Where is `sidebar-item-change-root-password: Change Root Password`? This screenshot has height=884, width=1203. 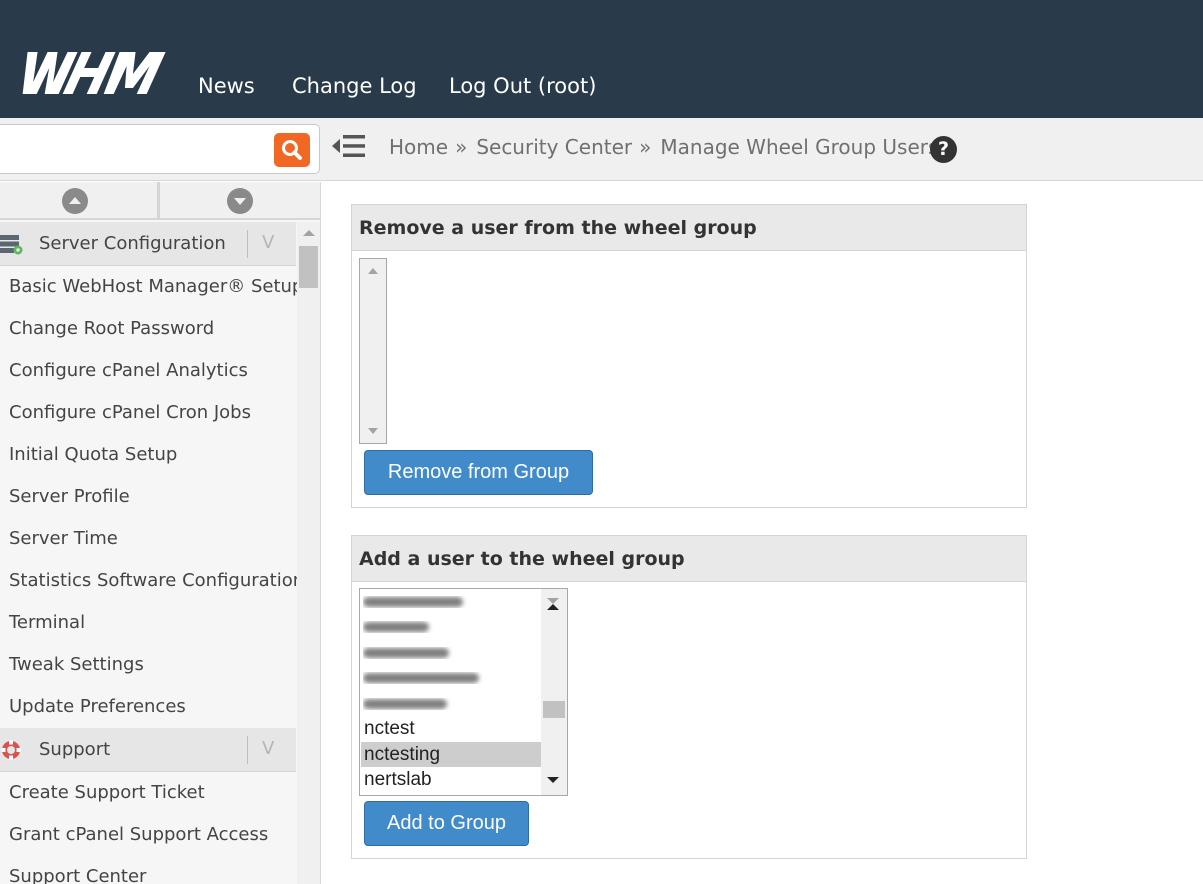 sidebar-item-change-root-password: Change Root Password is located at coordinates (148, 329).